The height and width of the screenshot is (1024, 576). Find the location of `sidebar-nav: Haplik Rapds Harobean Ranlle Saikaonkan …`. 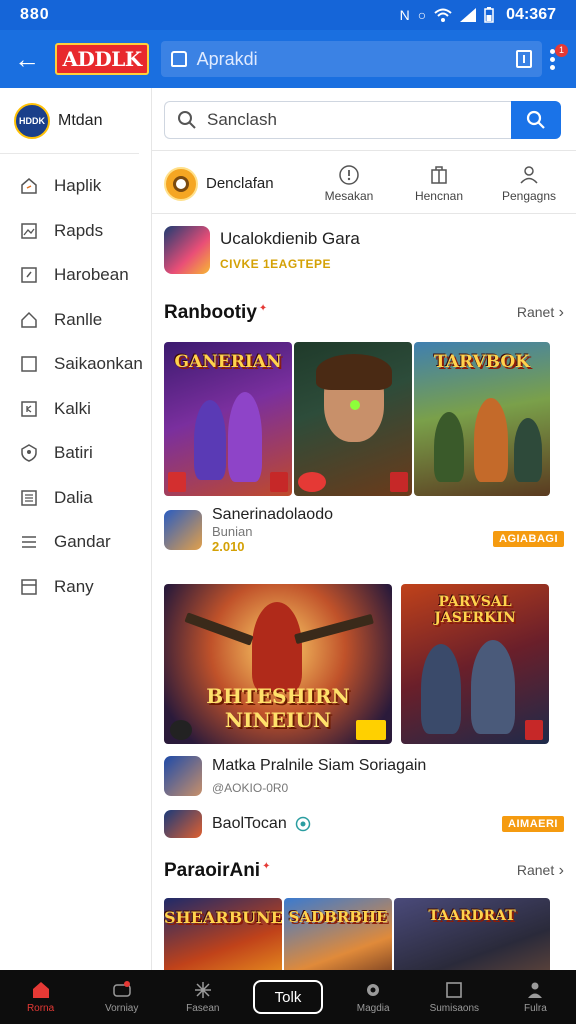

sidebar-nav: Haplik Rapds Harobean Ranlle Saikaonkan … is located at coordinates (75, 381).